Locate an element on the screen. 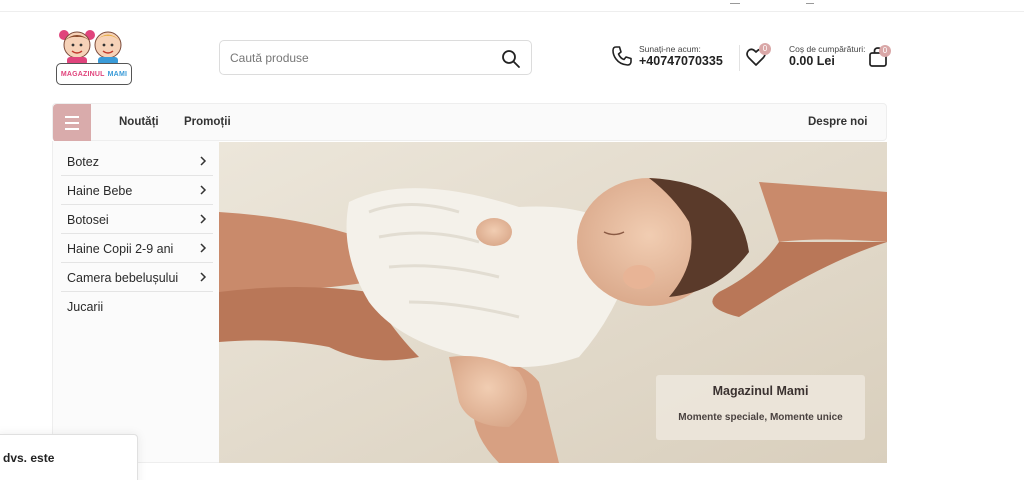  category-item-botez: Botez is located at coordinates (137, 161).